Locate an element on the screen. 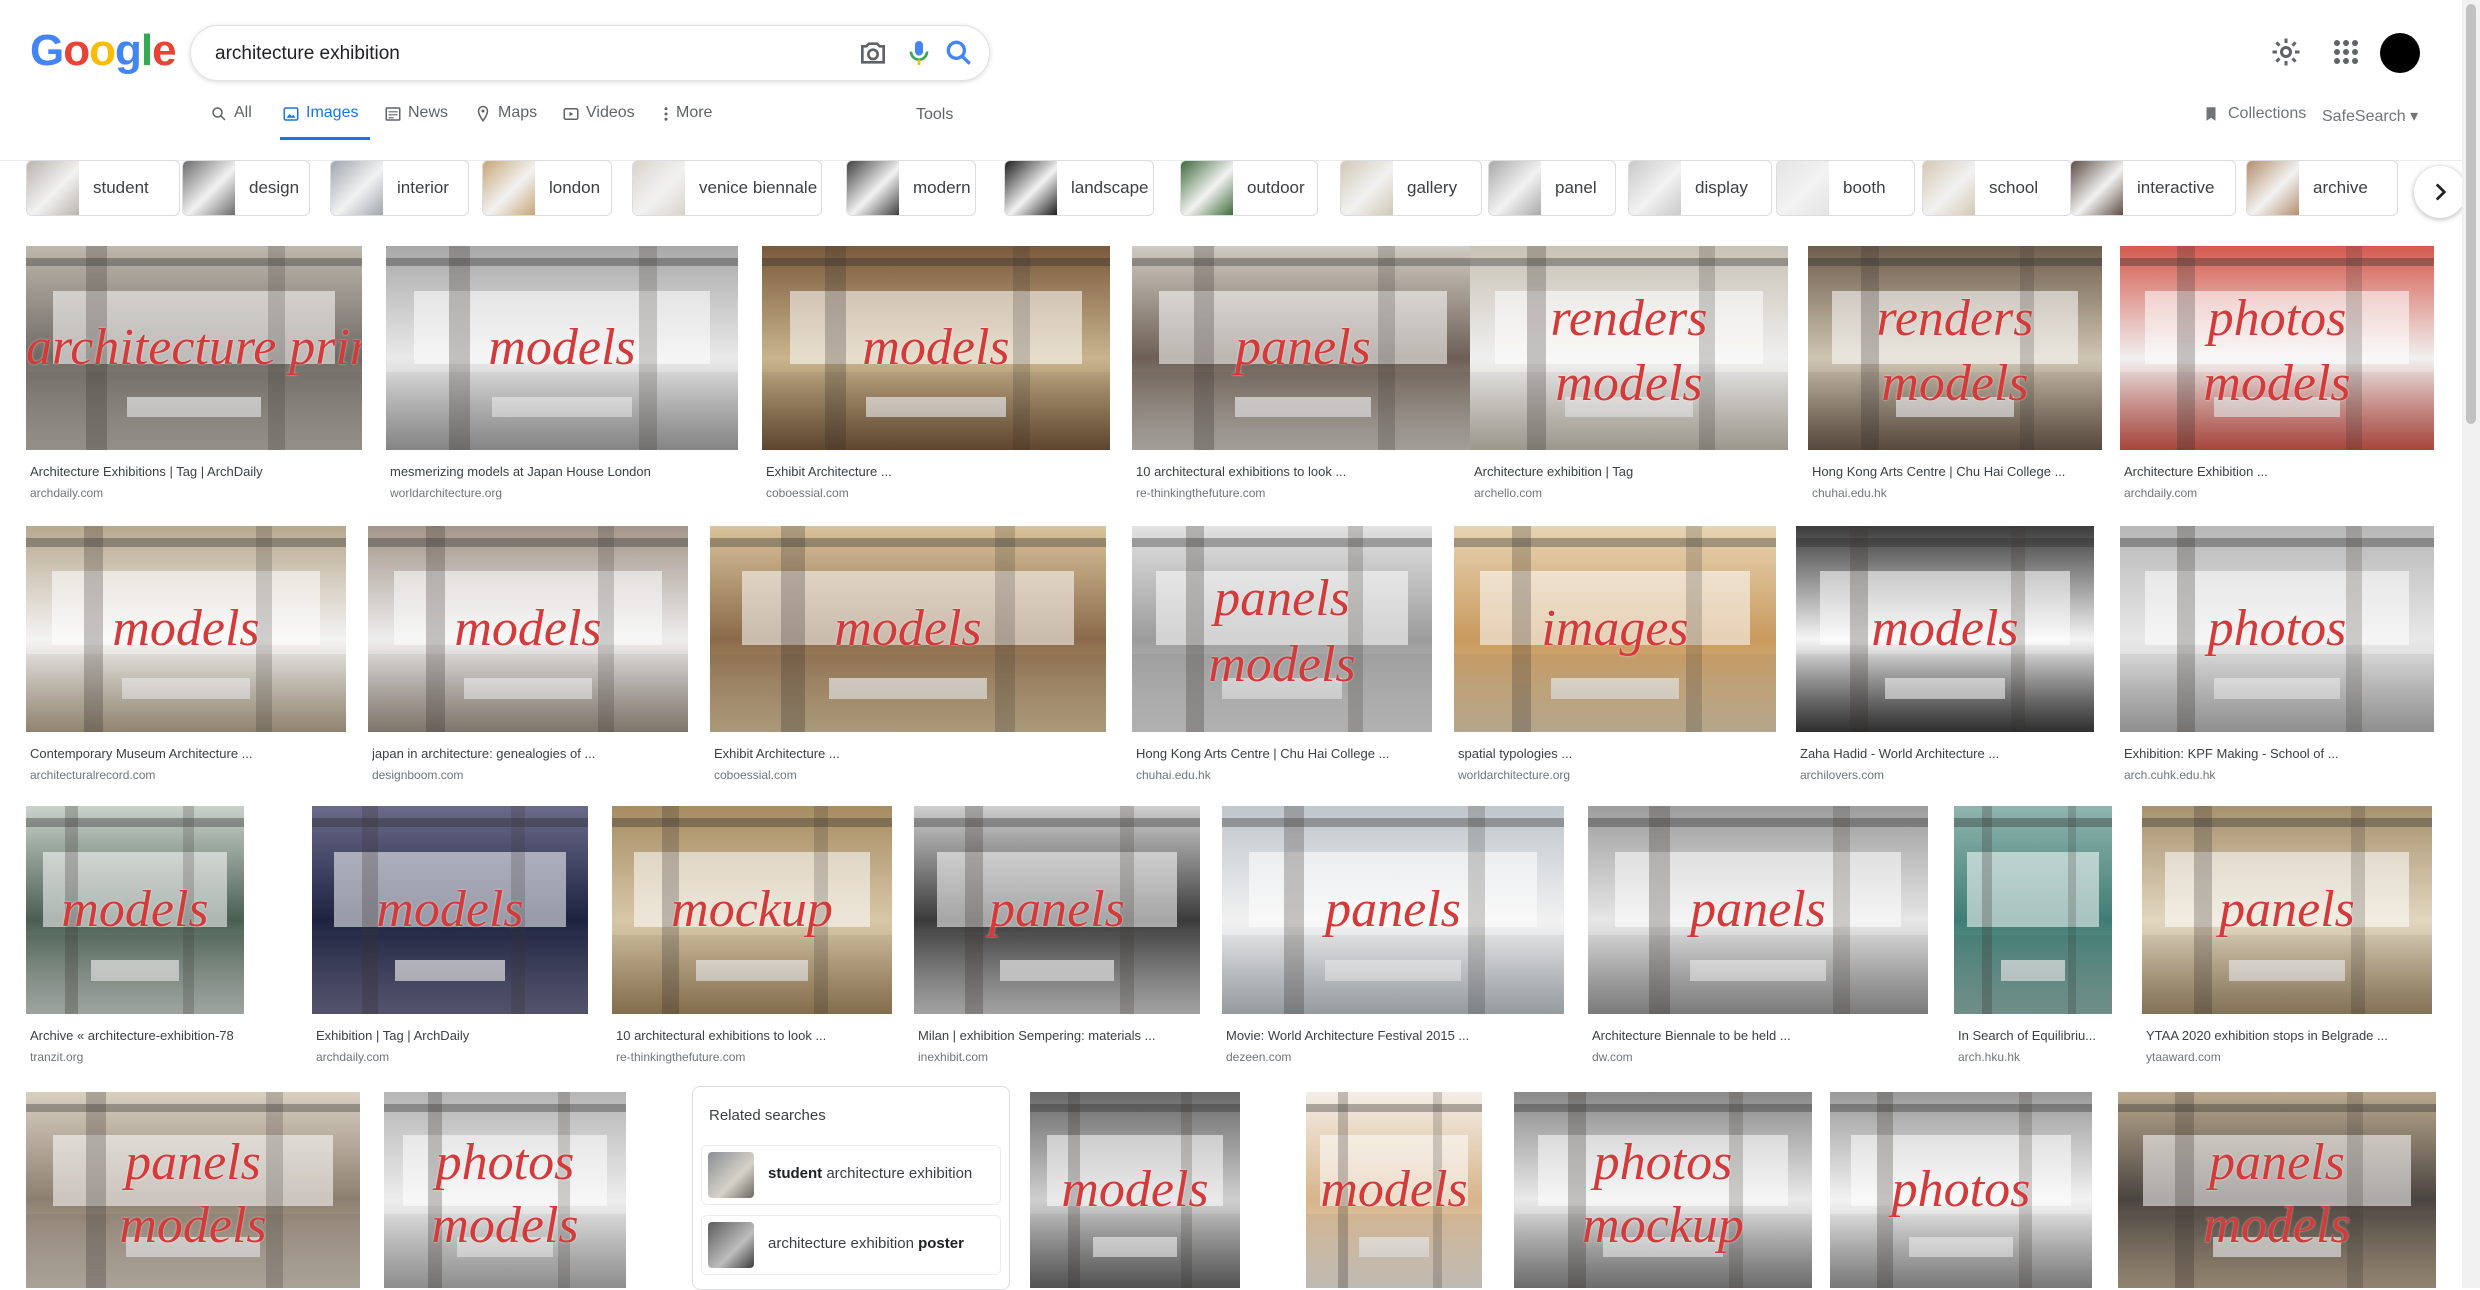  chip-gallery: gallery is located at coordinates (1411, 188).